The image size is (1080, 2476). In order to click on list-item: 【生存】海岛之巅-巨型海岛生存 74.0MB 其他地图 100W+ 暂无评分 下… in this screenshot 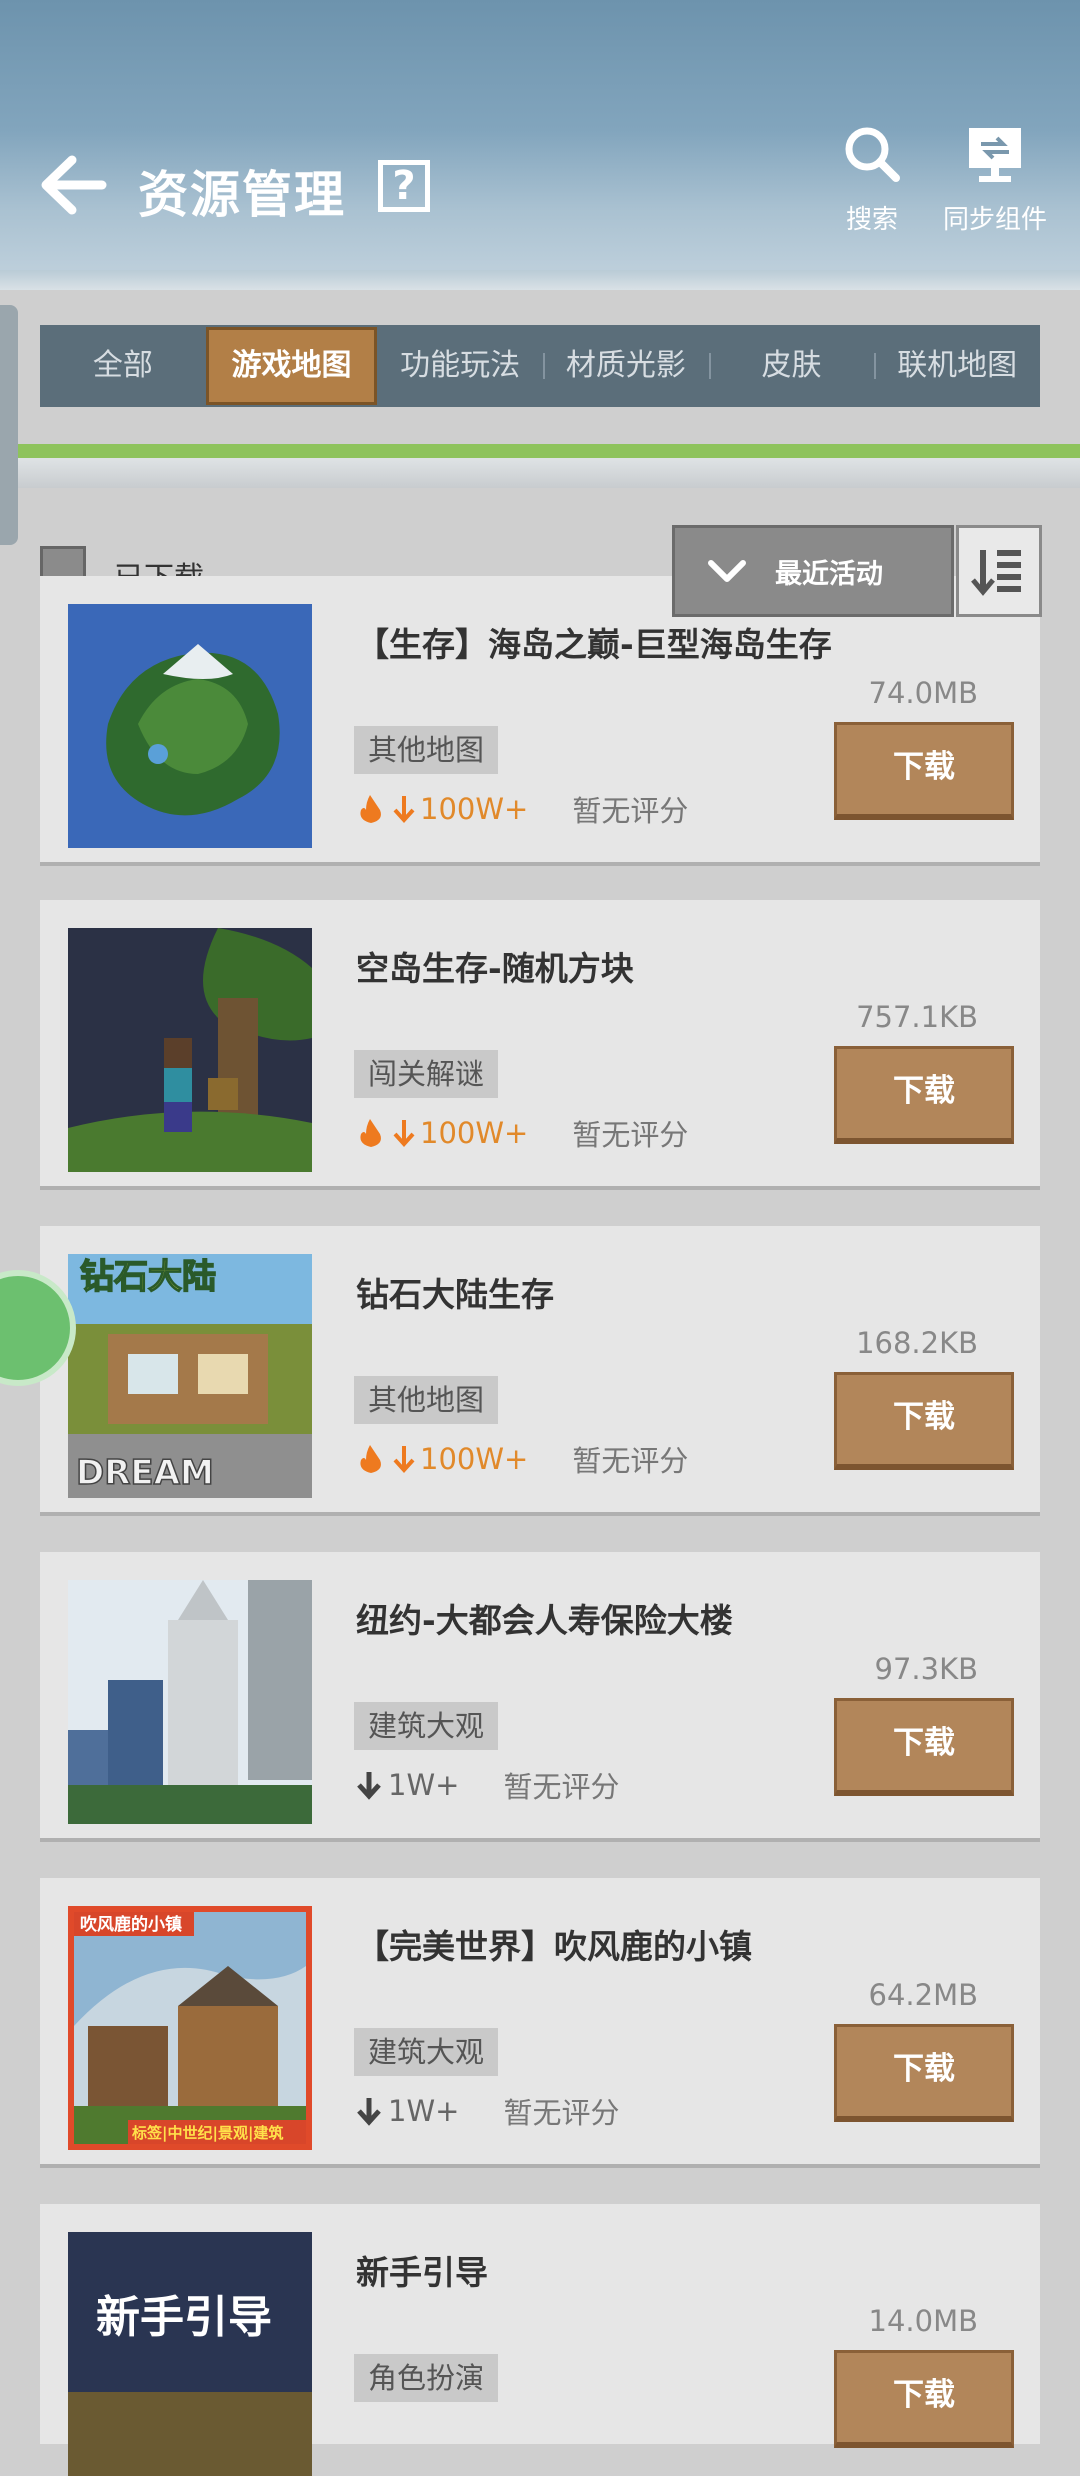, I will do `click(540, 721)`.